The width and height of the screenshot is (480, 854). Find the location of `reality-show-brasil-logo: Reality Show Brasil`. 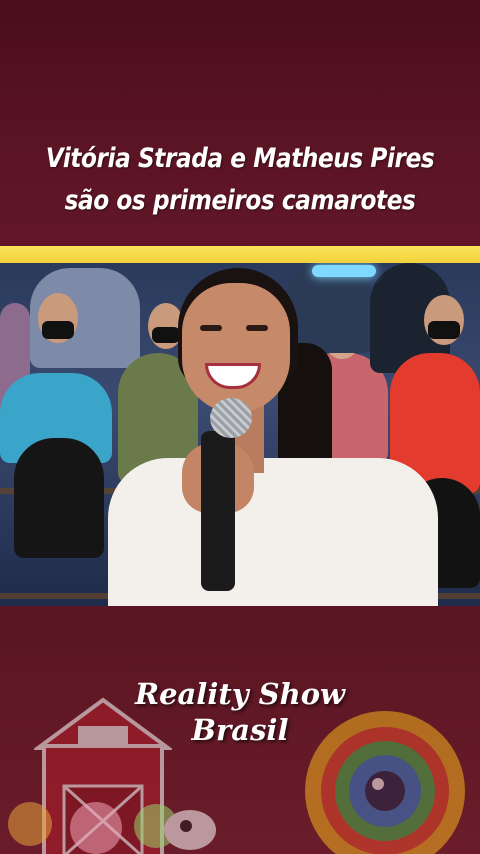

reality-show-brasil-logo: Reality Show Brasil is located at coordinates (240, 712).